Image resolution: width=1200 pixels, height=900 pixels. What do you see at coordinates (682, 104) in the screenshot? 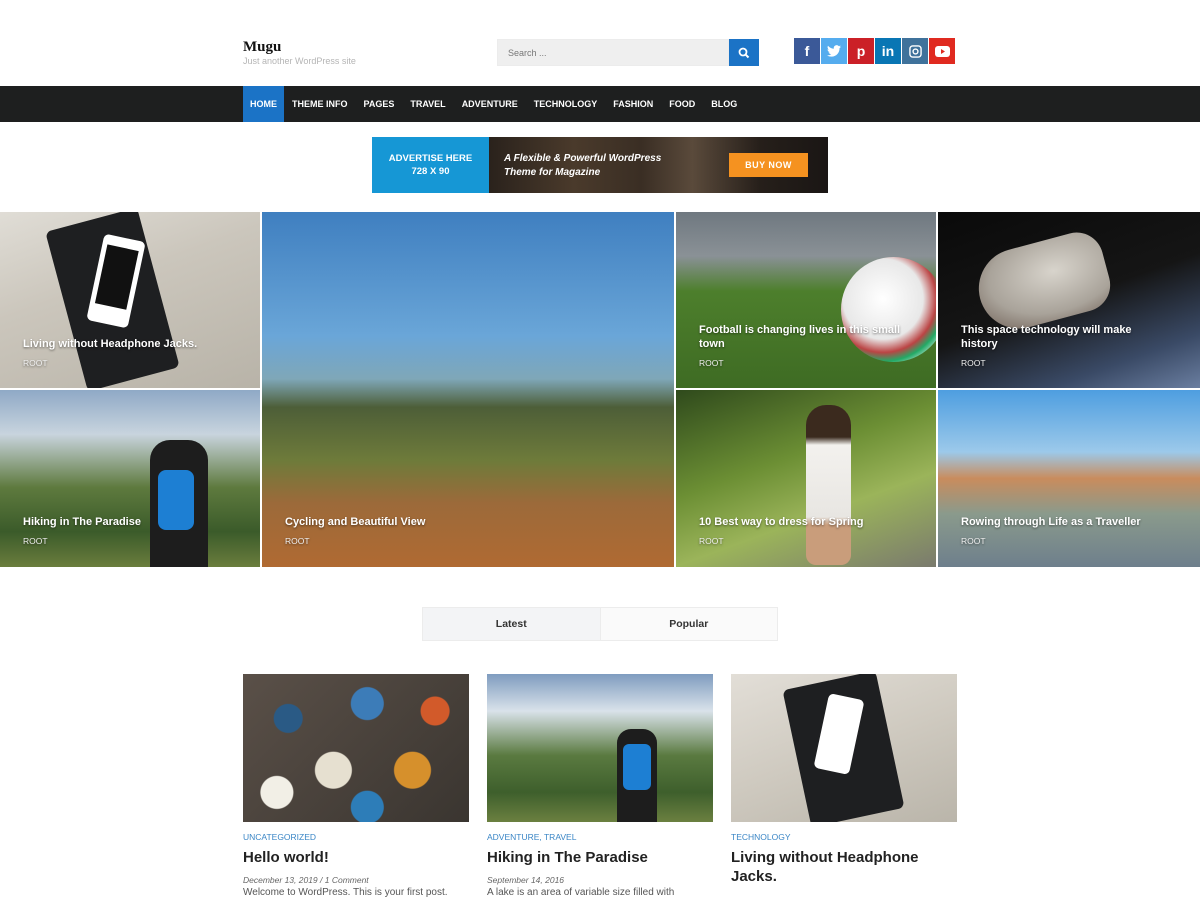
I see `nav-item-food: FOOD` at bounding box center [682, 104].